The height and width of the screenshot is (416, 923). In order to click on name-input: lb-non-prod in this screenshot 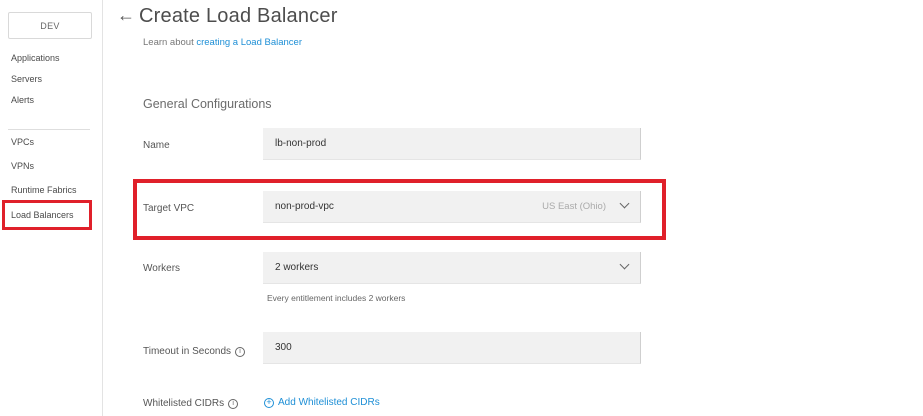, I will do `click(452, 144)`.